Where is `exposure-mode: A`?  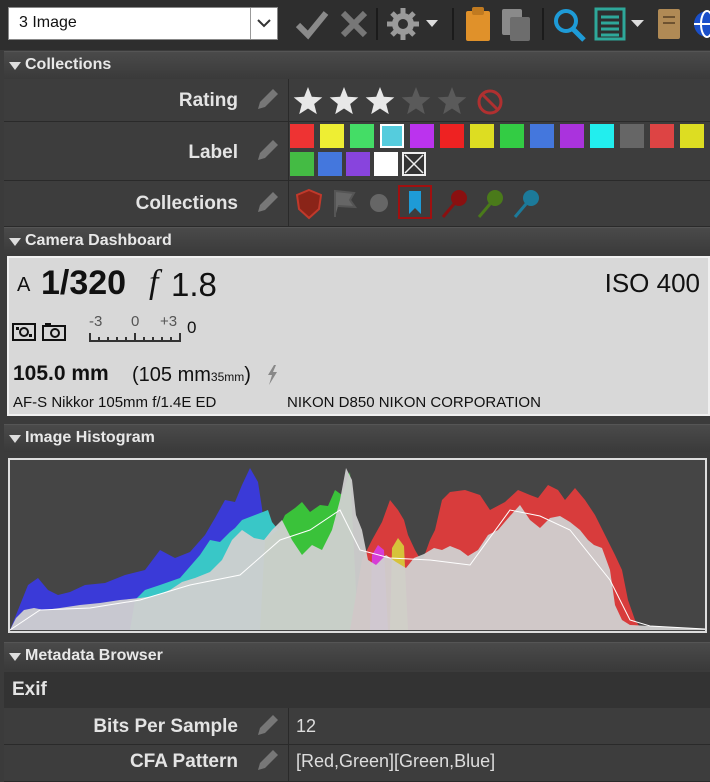
exposure-mode: A is located at coordinates (24, 285).